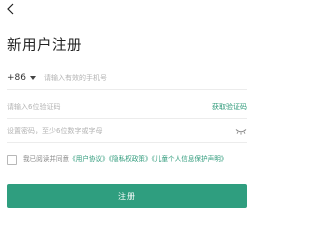 This screenshot has width=320, height=240. What do you see at coordinates (127, 196) in the screenshot?
I see `register-button: 注册` at bounding box center [127, 196].